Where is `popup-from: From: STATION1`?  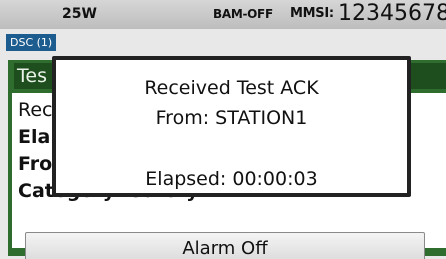 popup-from: From: STATION1 is located at coordinates (231, 118).